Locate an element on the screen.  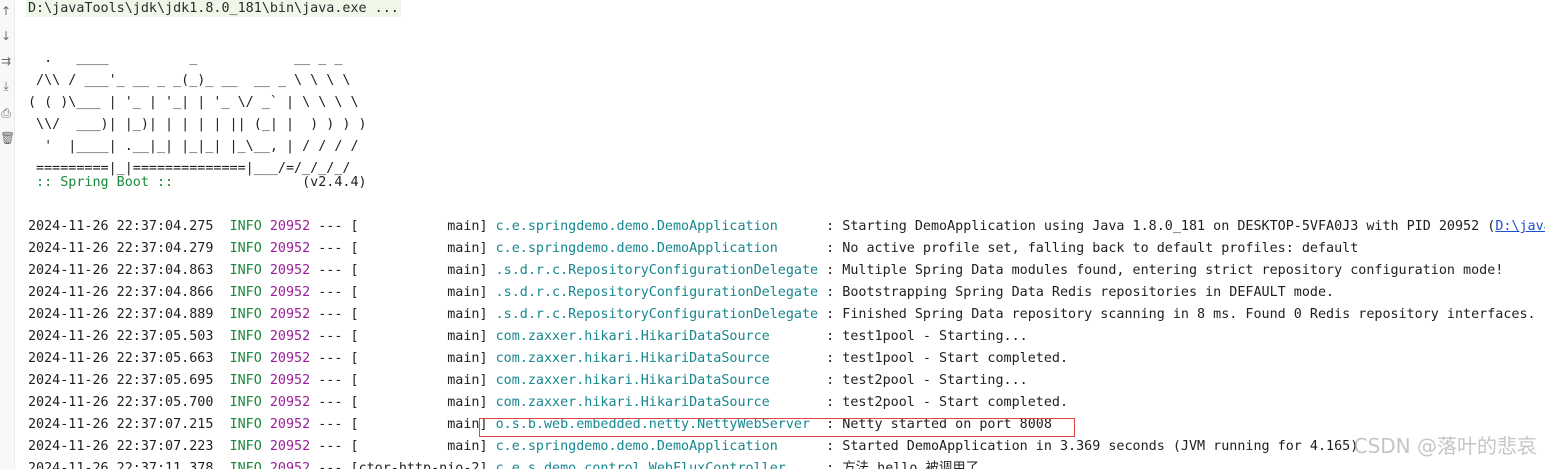
log-timestamp: 2024-11-26 22:37:04.863 is located at coordinates (121, 270).